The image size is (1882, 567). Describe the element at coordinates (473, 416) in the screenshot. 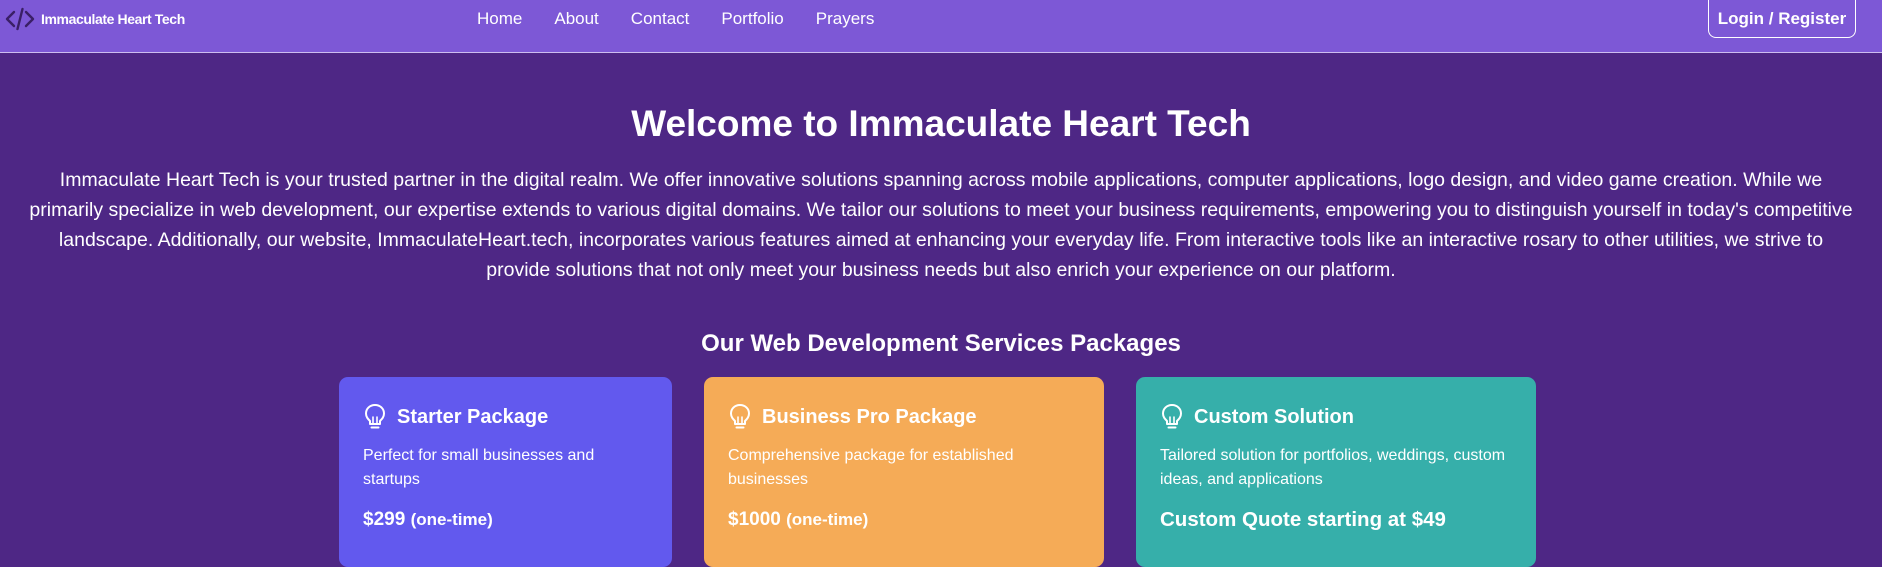

I see `card-title: Starter Package` at that location.